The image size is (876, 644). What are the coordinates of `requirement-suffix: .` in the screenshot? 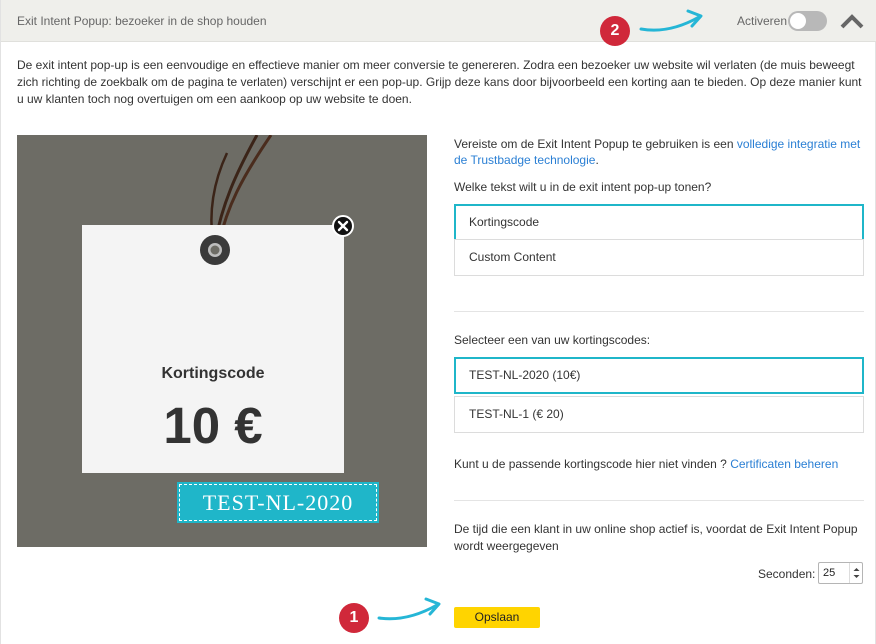 It's located at (597, 160).